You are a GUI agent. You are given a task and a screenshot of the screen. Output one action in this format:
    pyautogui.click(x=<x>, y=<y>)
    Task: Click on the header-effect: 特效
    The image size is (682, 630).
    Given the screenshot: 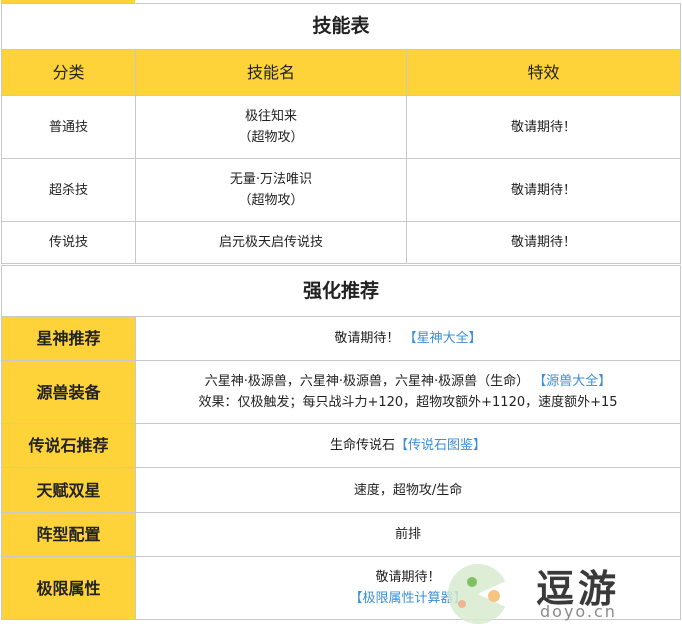 What is the action you would take?
    pyautogui.click(x=543, y=72)
    